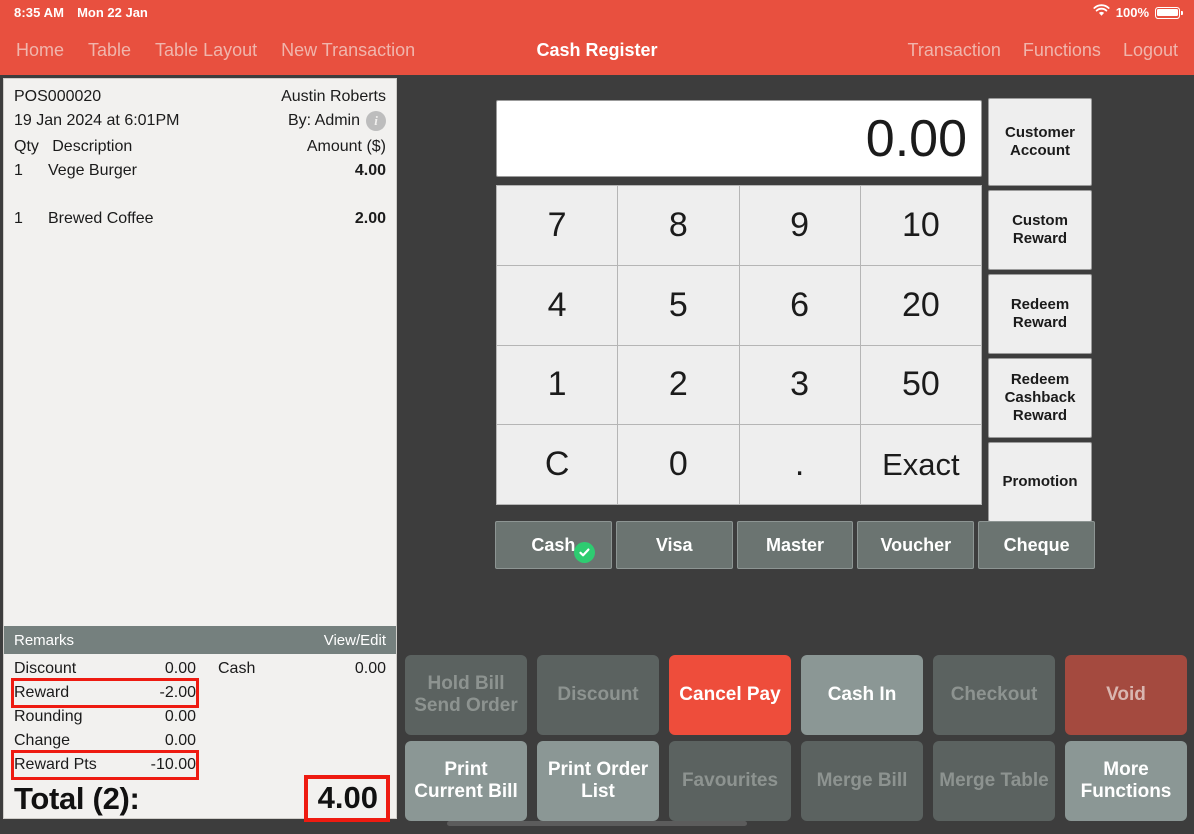 This screenshot has width=1194, height=834. Describe the element at coordinates (347, 798) in the screenshot. I see `grand-total-value: 4.00` at that location.